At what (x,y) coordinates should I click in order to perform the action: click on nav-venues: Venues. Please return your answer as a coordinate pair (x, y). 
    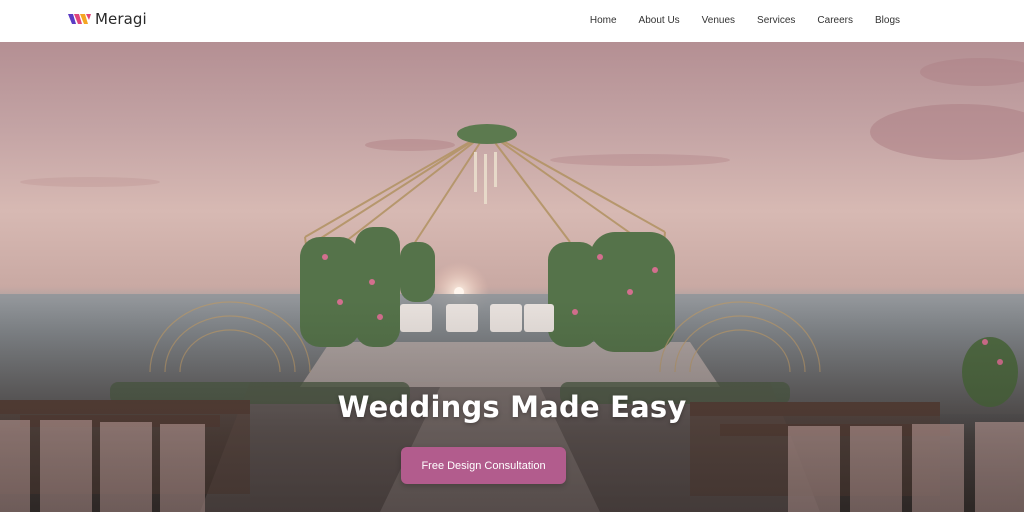
    Looking at the image, I should click on (718, 21).